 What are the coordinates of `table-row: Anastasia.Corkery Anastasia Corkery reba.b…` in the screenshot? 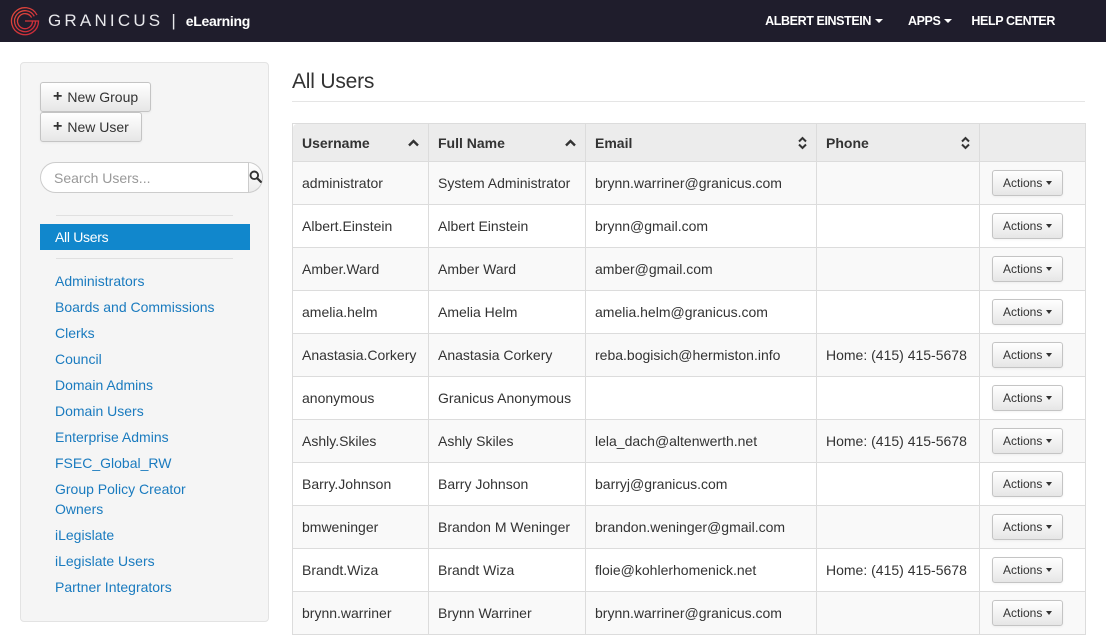 It's located at (689, 355).